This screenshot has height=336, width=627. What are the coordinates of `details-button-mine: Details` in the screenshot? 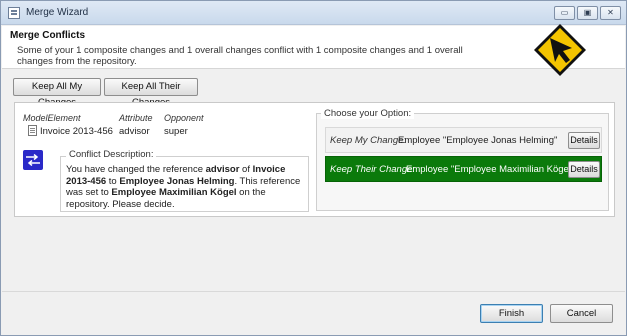 It's located at (584, 140).